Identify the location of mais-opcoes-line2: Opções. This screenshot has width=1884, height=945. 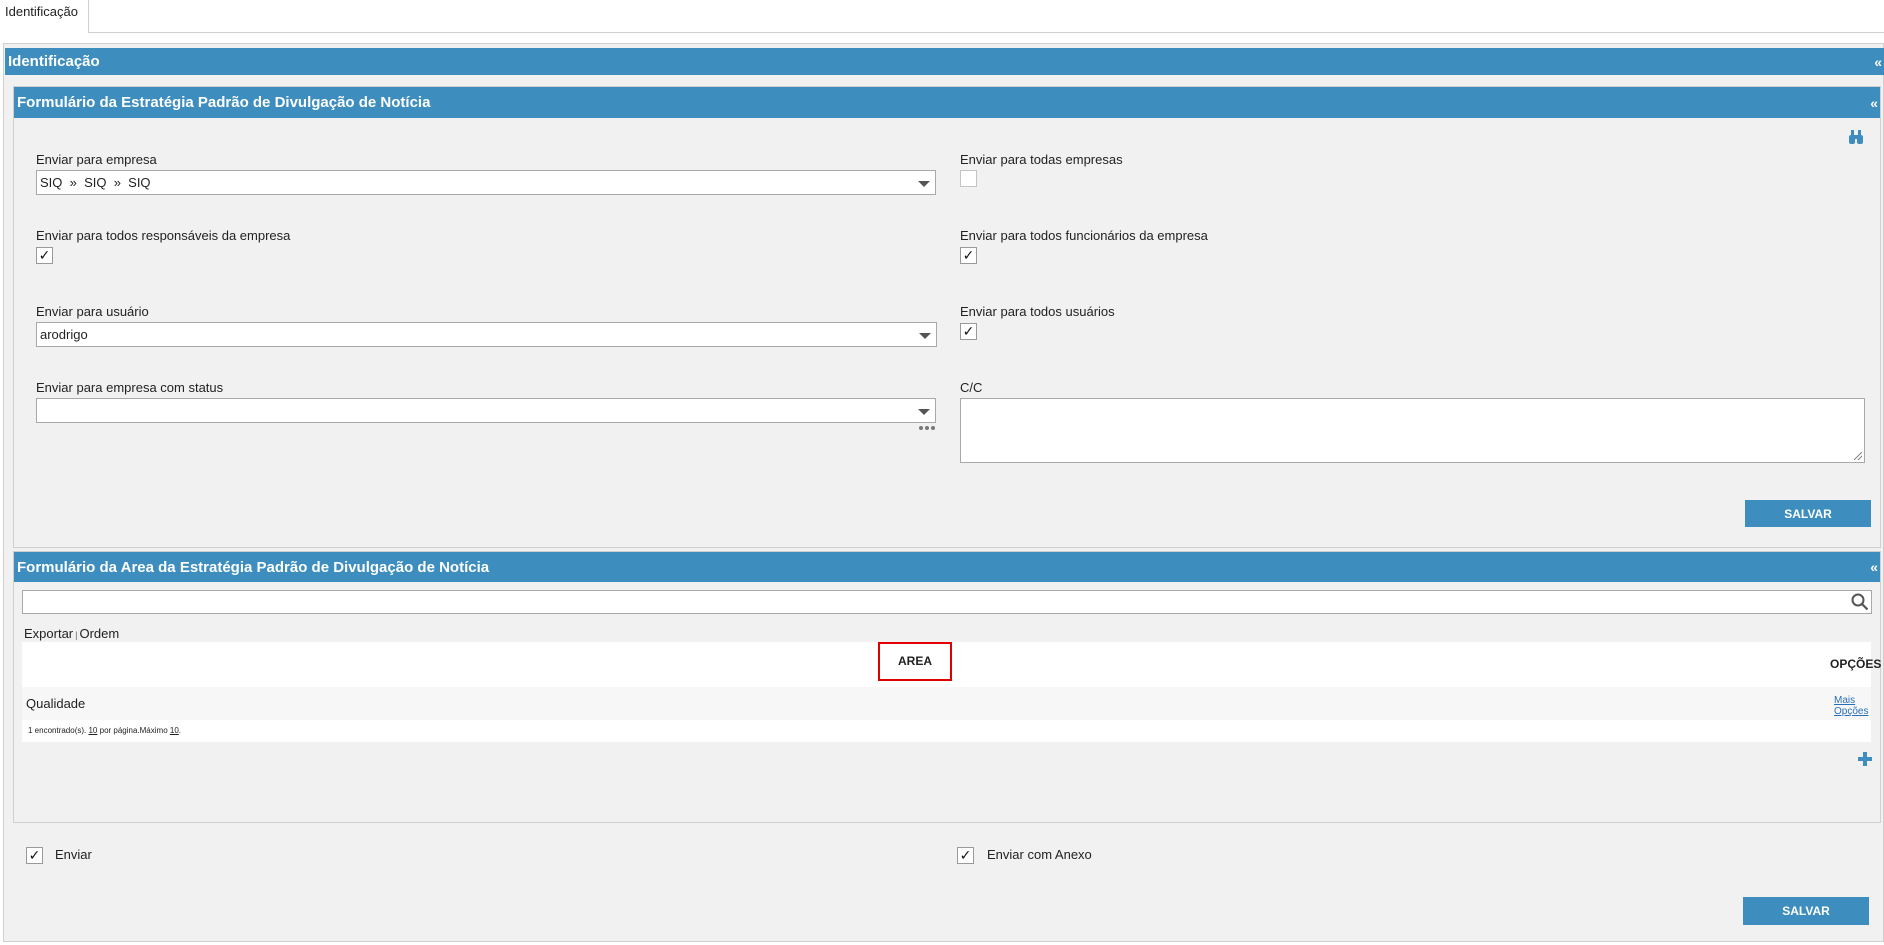
(1851, 711).